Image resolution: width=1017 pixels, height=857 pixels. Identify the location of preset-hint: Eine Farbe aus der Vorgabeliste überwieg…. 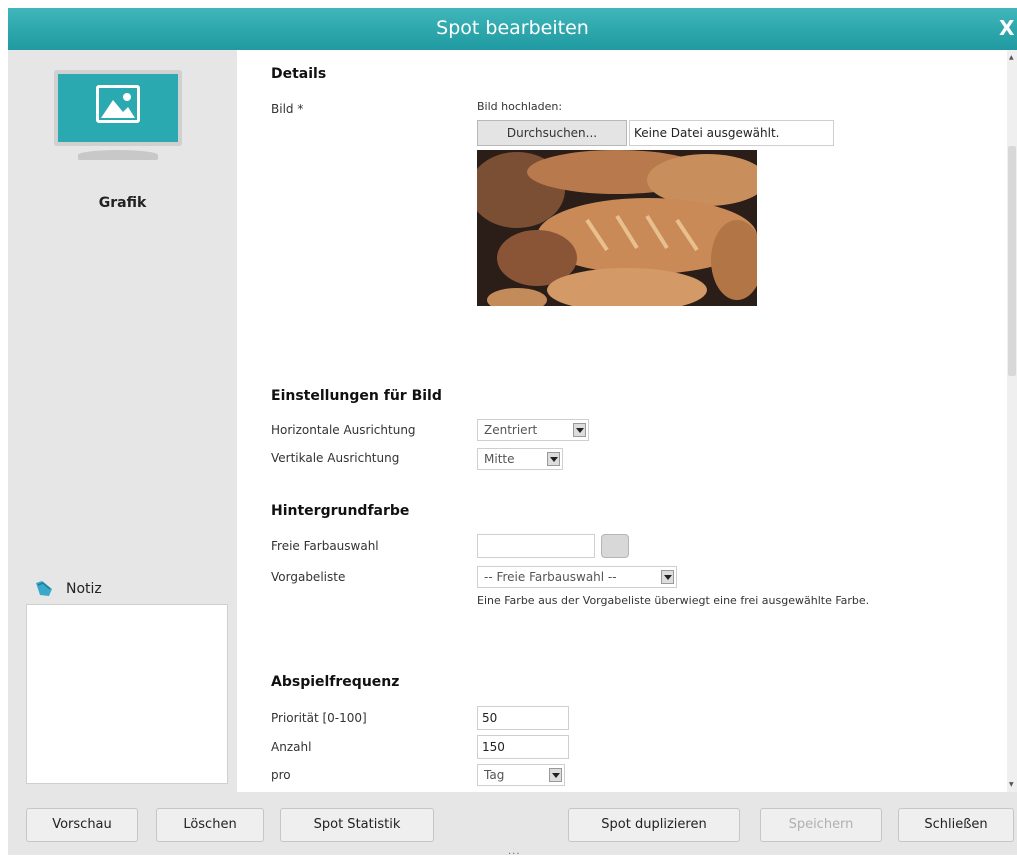
(673, 600).